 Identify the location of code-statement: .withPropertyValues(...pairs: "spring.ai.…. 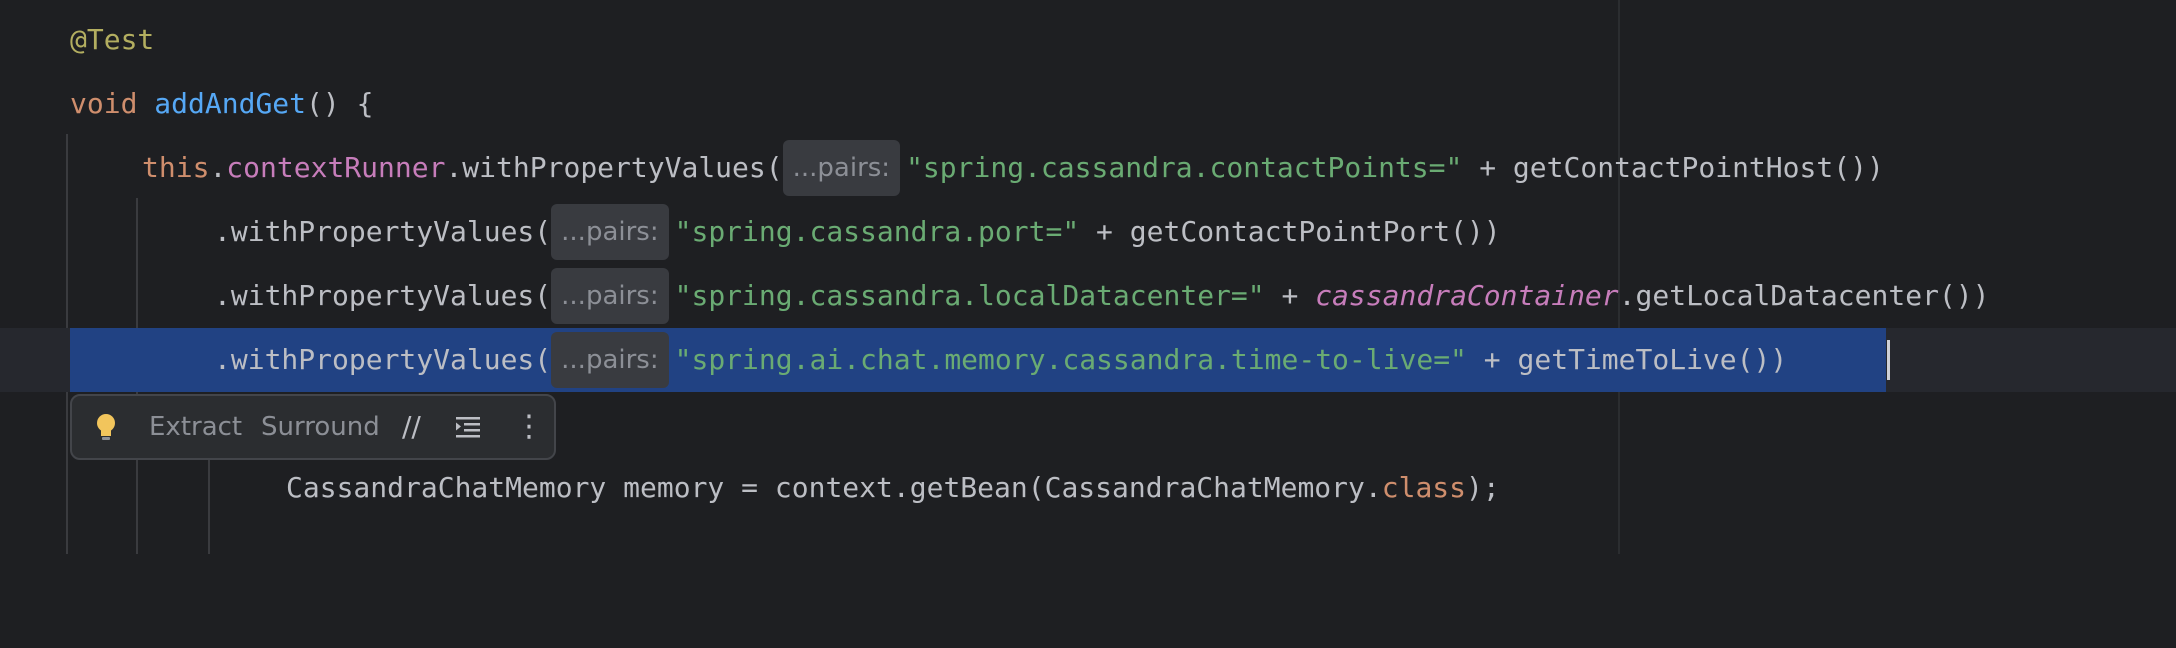
(1000, 360).